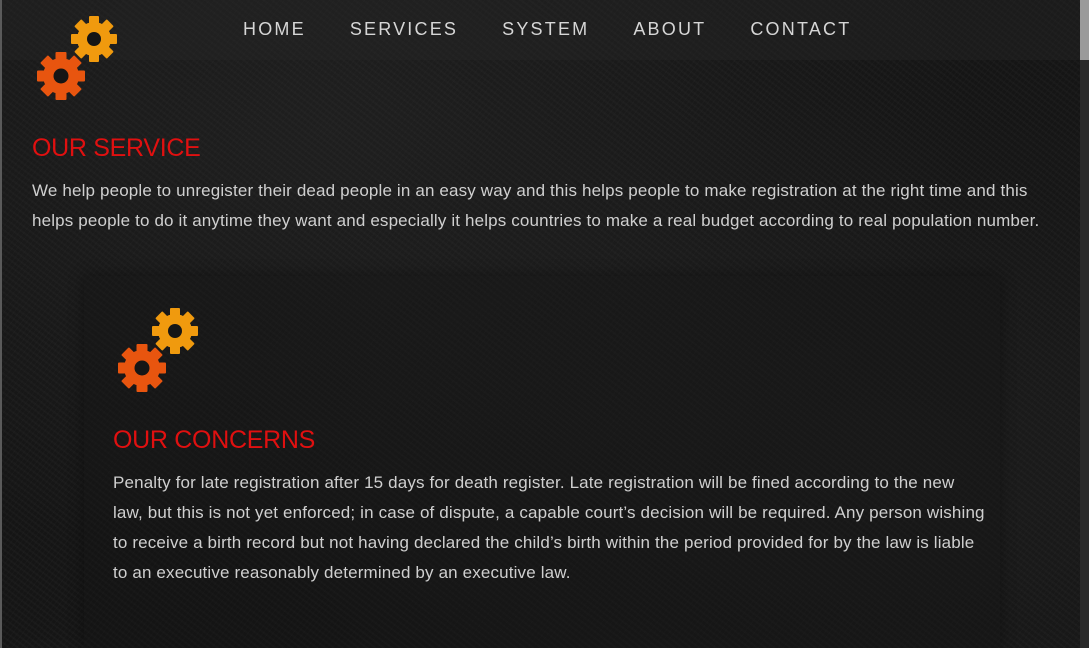 The width and height of the screenshot is (1089, 648). What do you see at coordinates (214, 440) in the screenshot?
I see `concerns-title: OUR CONCERNS` at bounding box center [214, 440].